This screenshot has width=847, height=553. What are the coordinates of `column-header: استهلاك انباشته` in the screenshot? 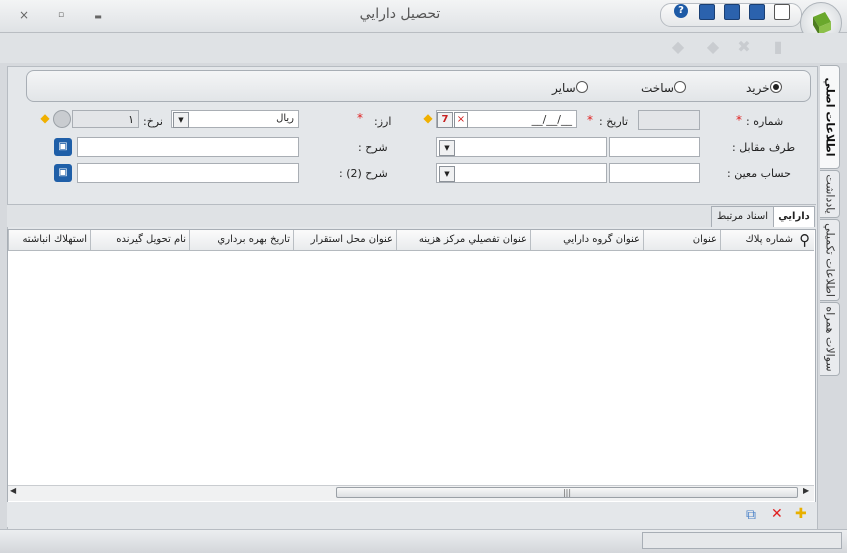 It's located at (49, 240).